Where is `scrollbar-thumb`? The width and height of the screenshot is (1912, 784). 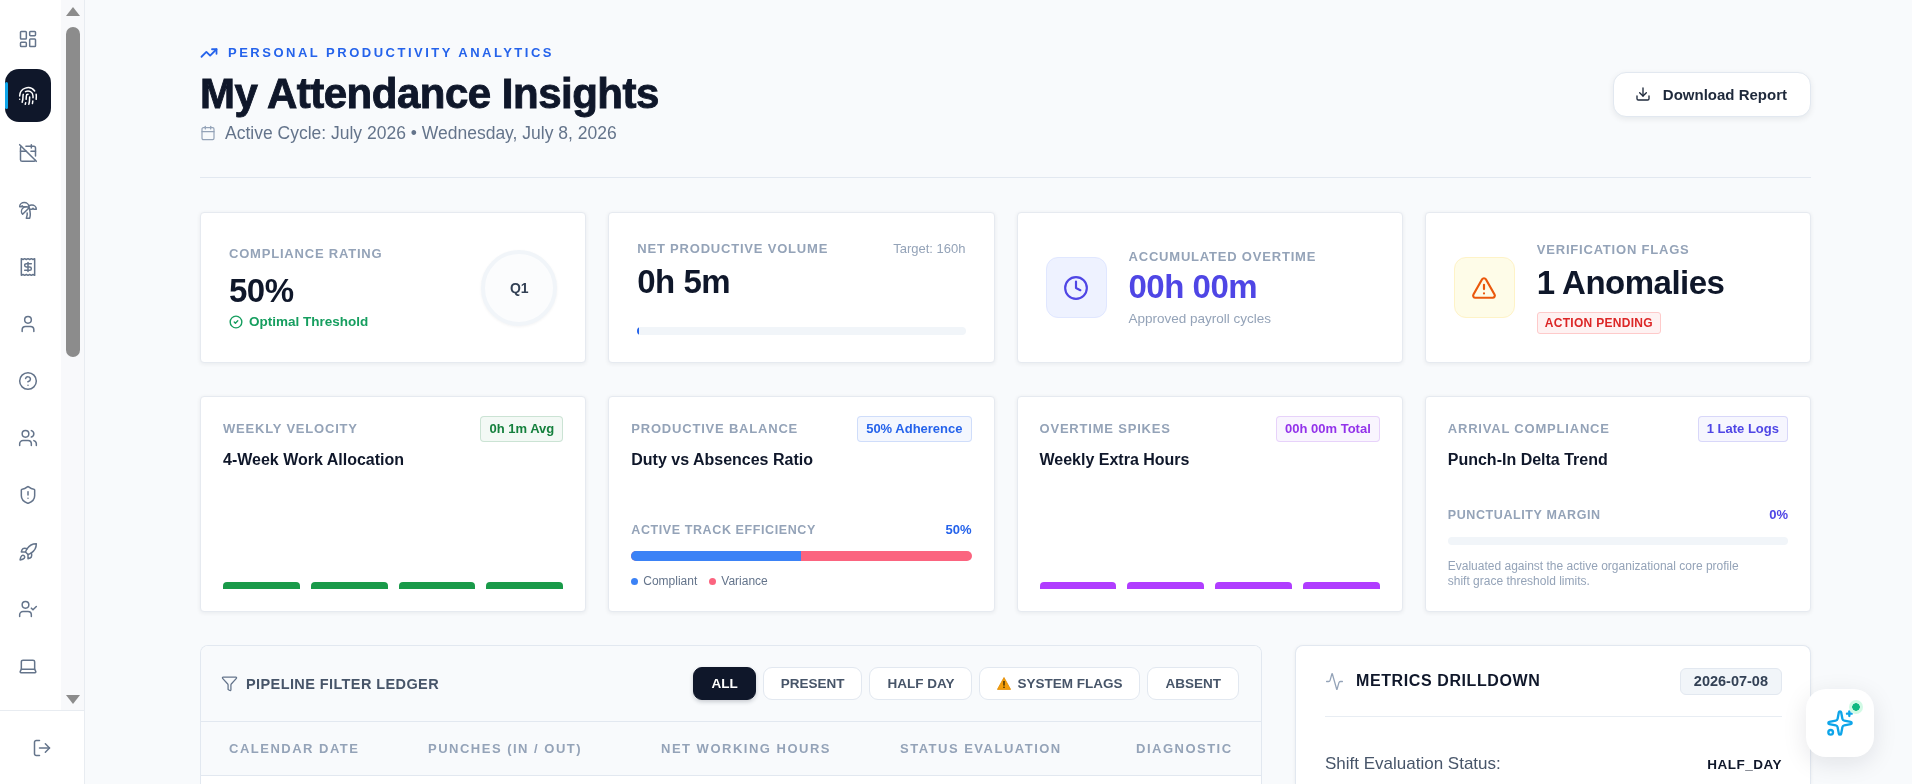 scrollbar-thumb is located at coordinates (73, 192).